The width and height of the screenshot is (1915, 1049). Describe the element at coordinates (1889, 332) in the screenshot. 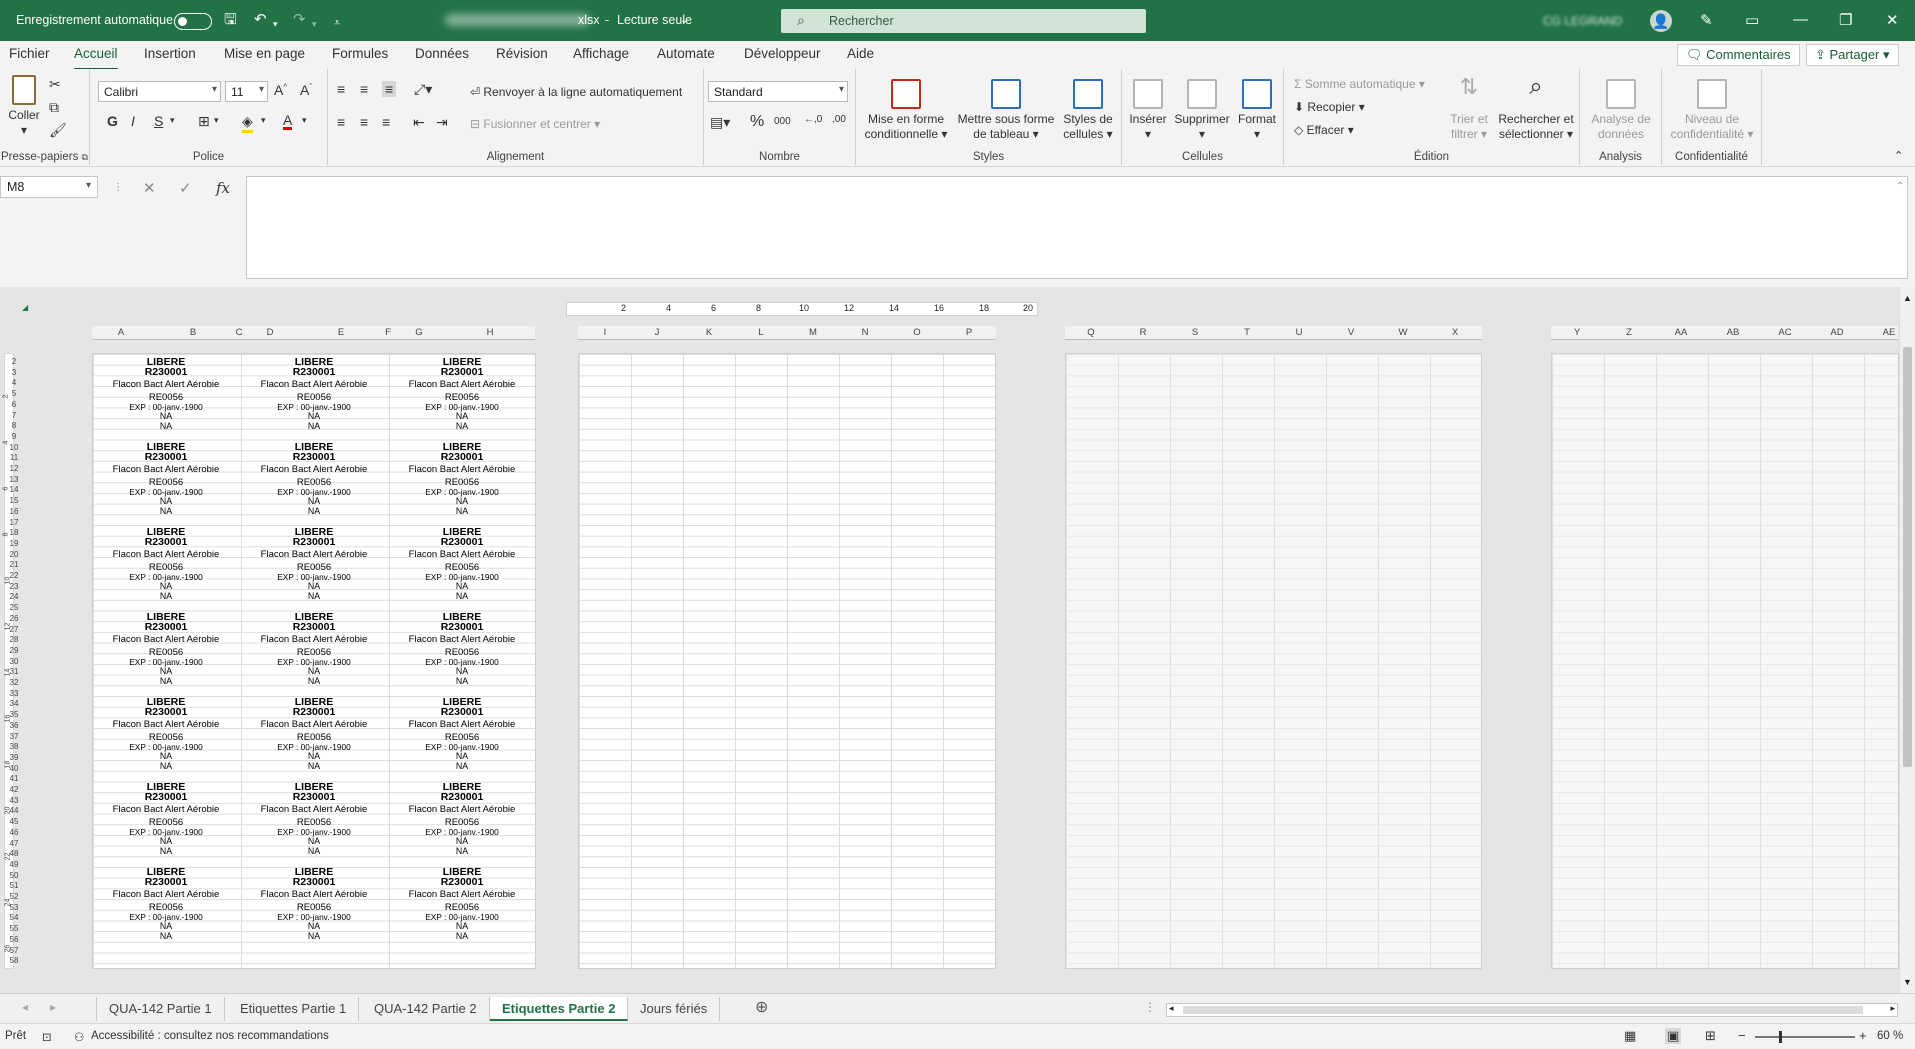

I see `column-header: AE` at that location.